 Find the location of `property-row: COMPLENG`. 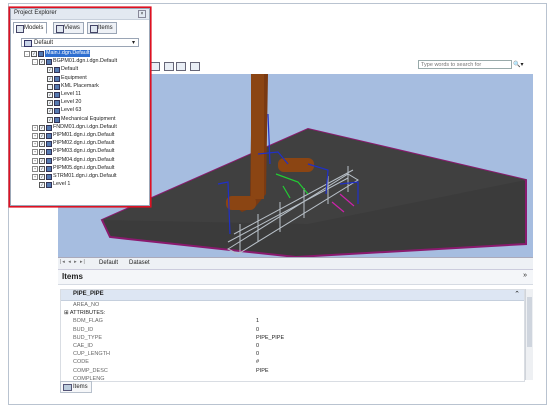

property-row: COMPLENG is located at coordinates (292, 378).